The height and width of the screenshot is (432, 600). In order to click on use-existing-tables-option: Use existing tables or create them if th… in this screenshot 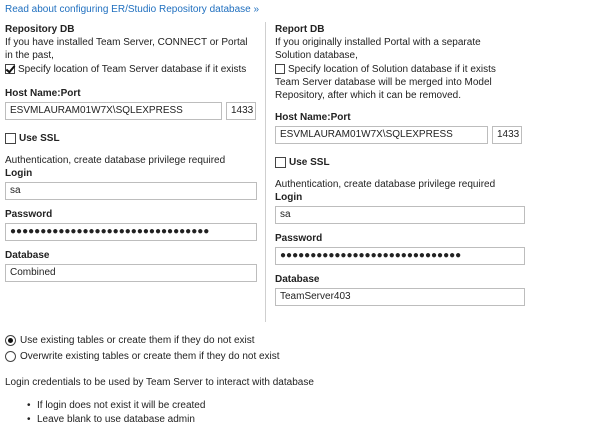, I will do `click(130, 340)`.